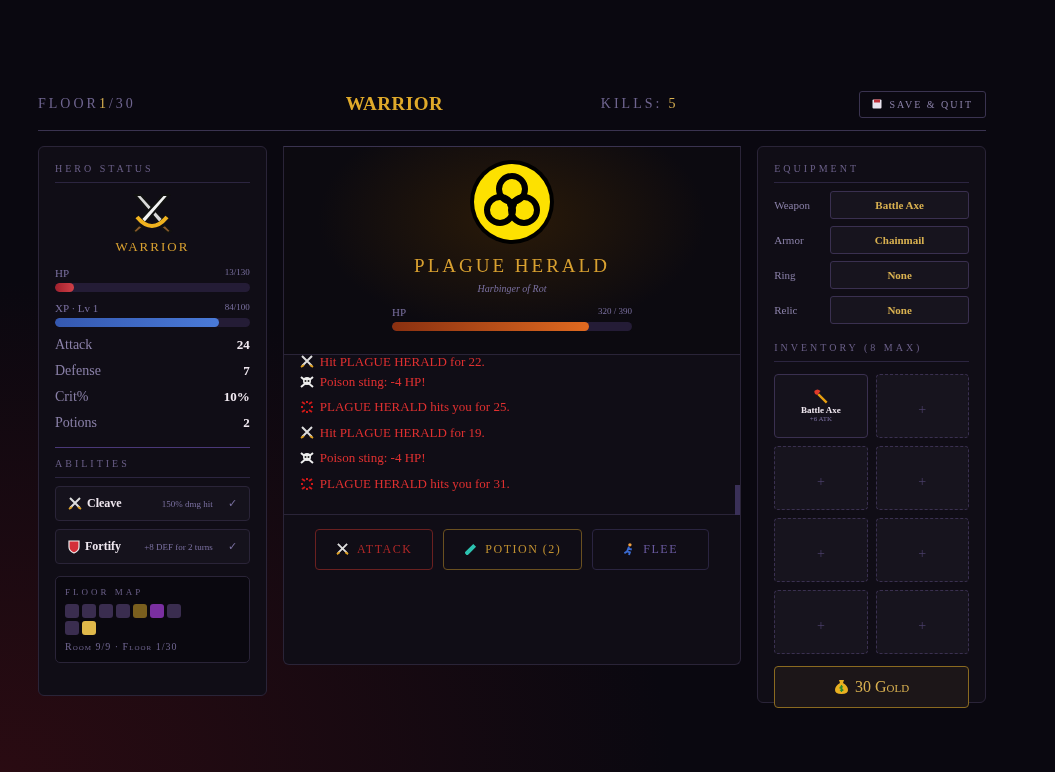 This screenshot has width=1055, height=772. What do you see at coordinates (152, 173) in the screenshot?
I see `section-heading: HERO STATUS` at bounding box center [152, 173].